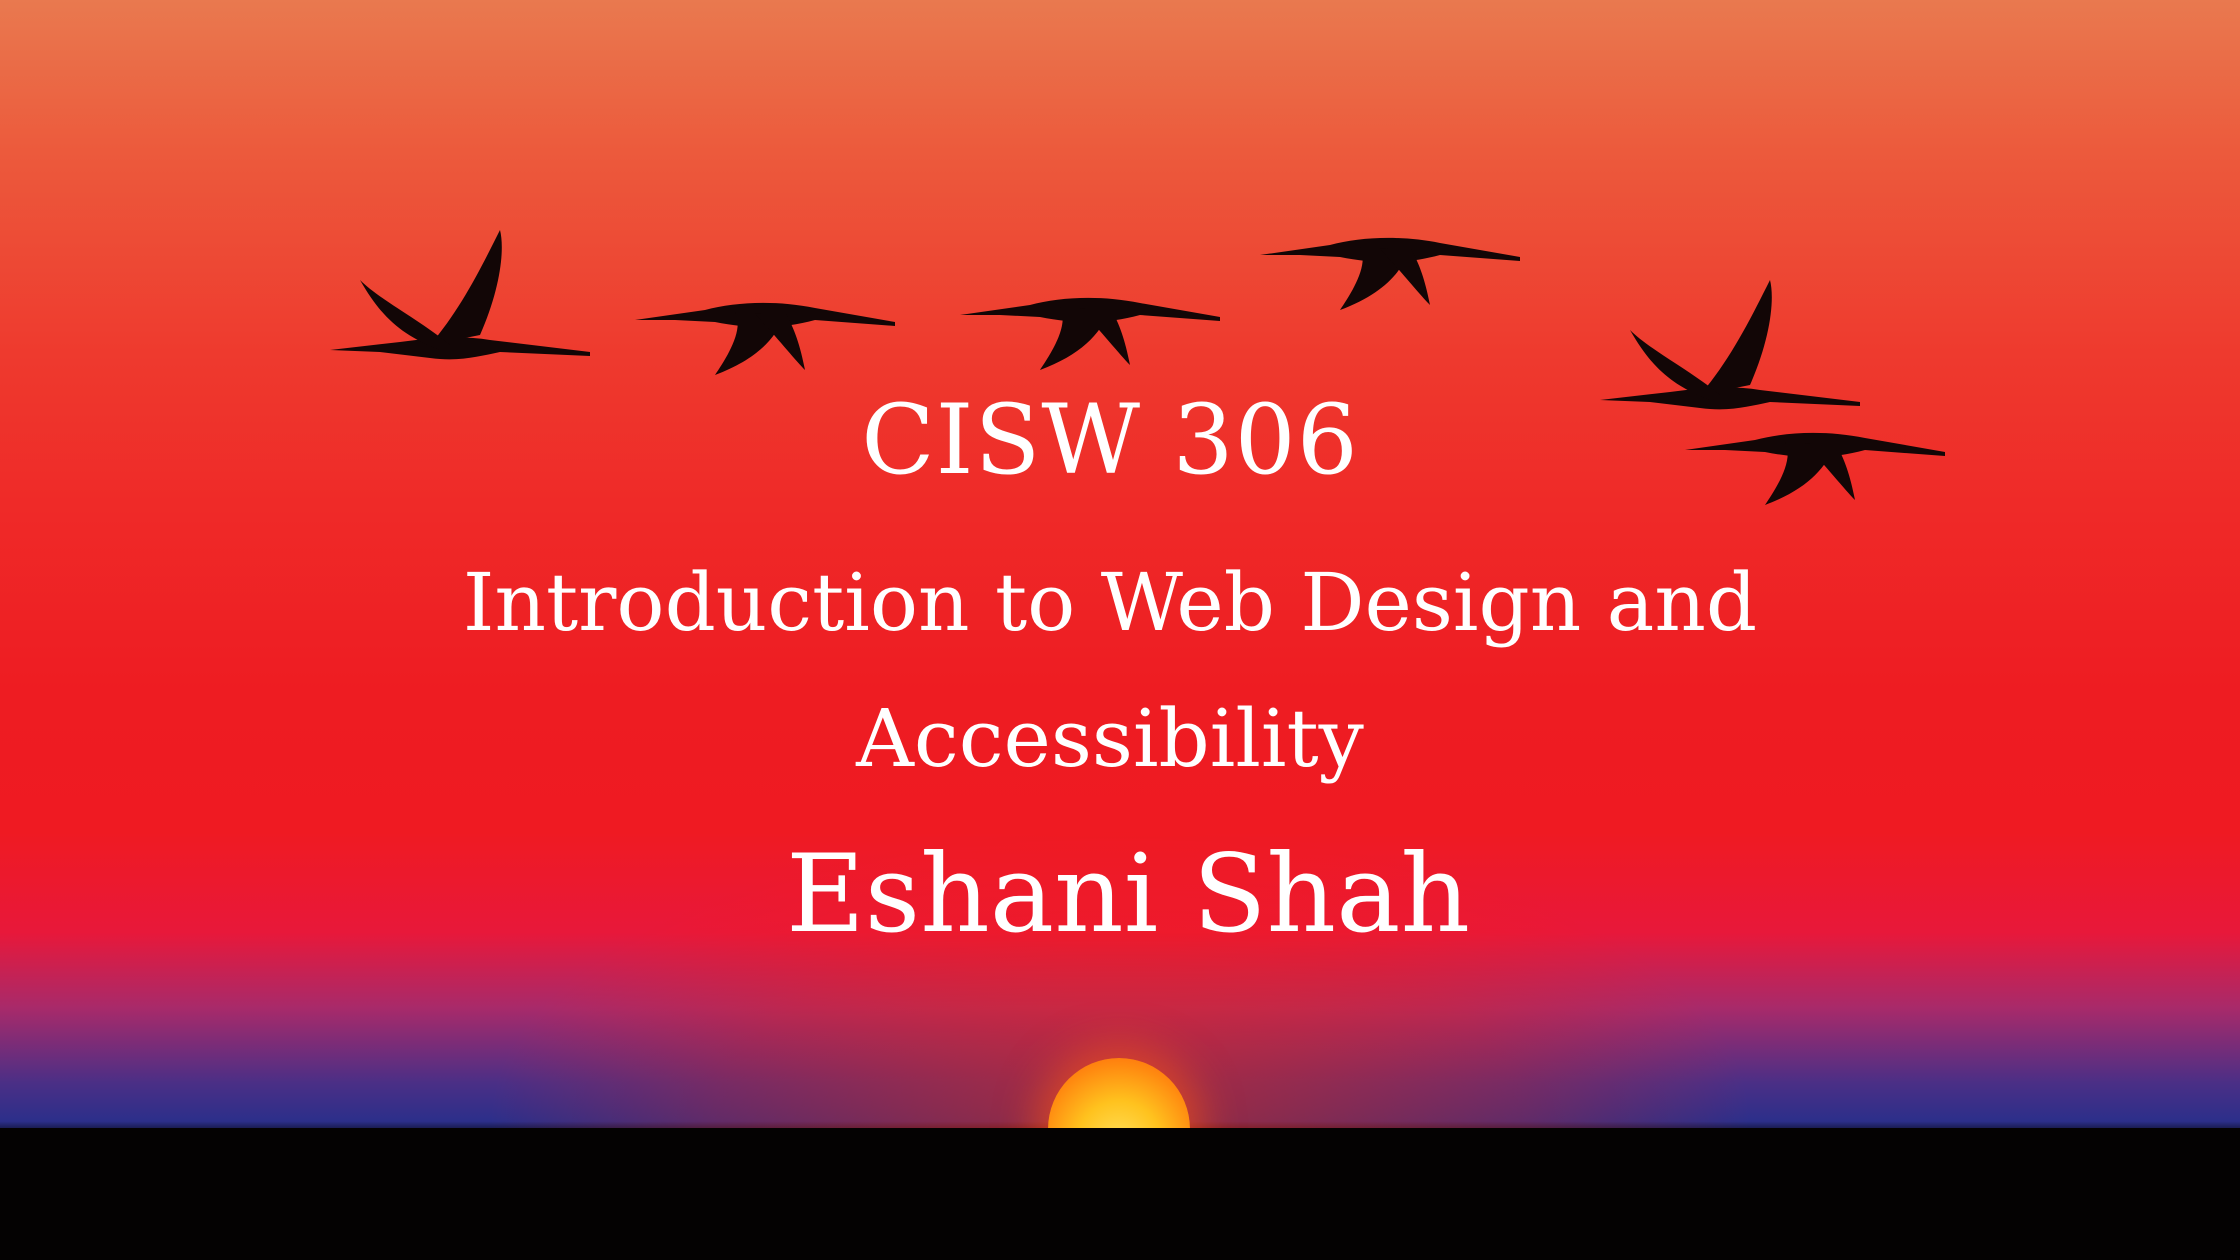 This screenshot has width=2240, height=1260. I want to click on instructor-name: Eshani Shah, so click(1128, 894).